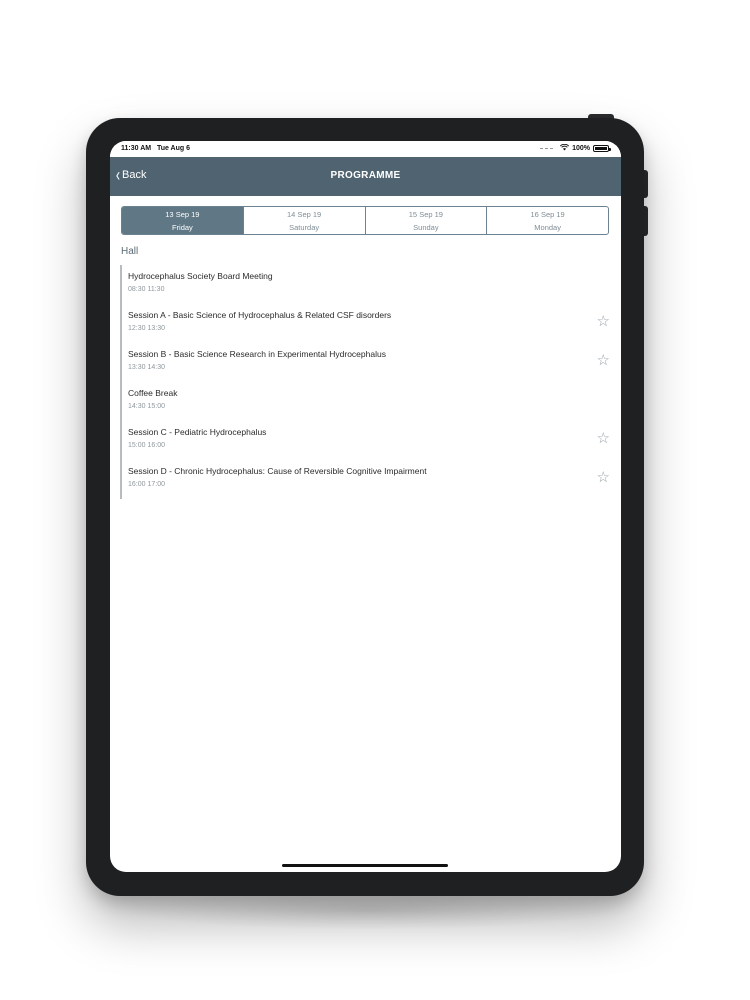  I want to click on page-title: PROGRAMME, so click(365, 175).